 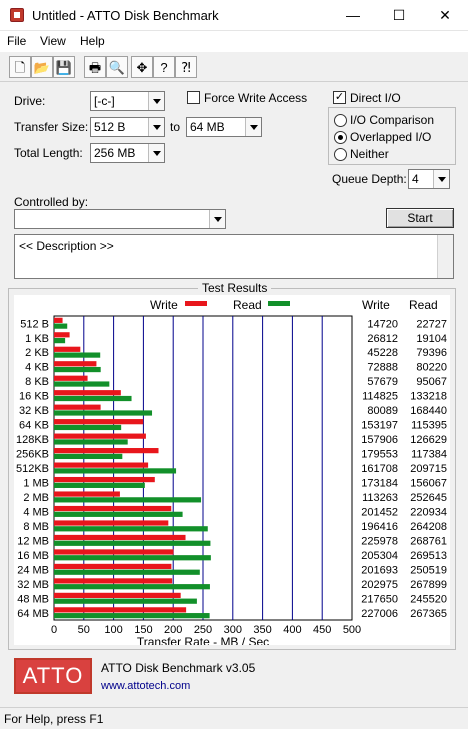 What do you see at coordinates (127, 101) in the screenshot?
I see `drive-select: [-c-]` at bounding box center [127, 101].